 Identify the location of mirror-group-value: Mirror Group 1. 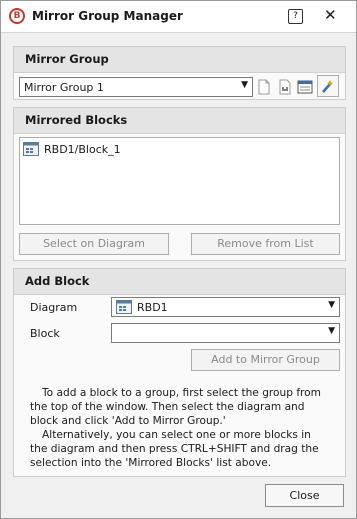
(64, 87).